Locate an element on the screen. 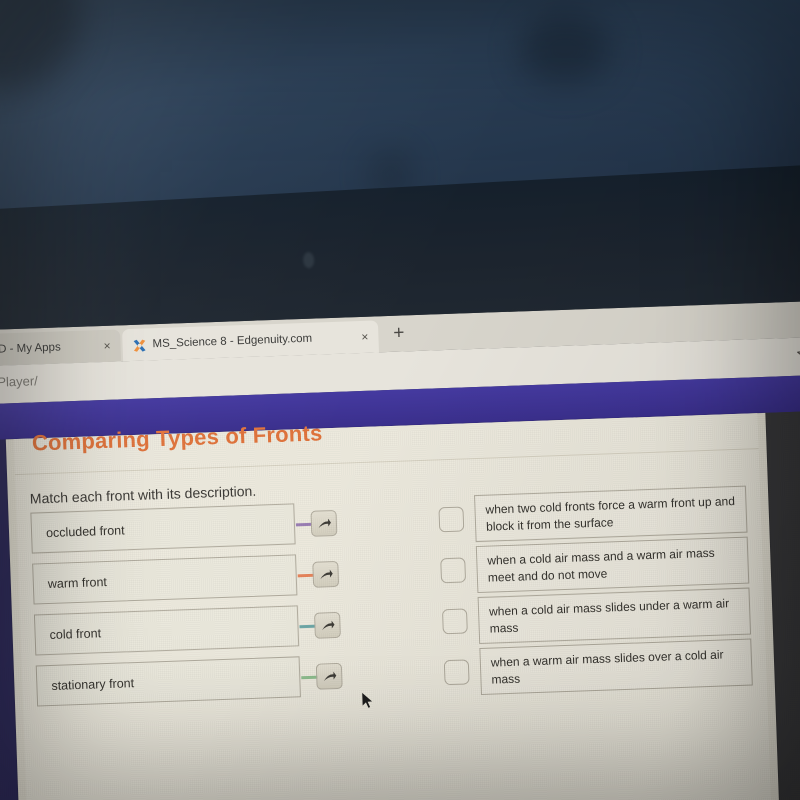  address-path: /Player/ is located at coordinates (19, 381).